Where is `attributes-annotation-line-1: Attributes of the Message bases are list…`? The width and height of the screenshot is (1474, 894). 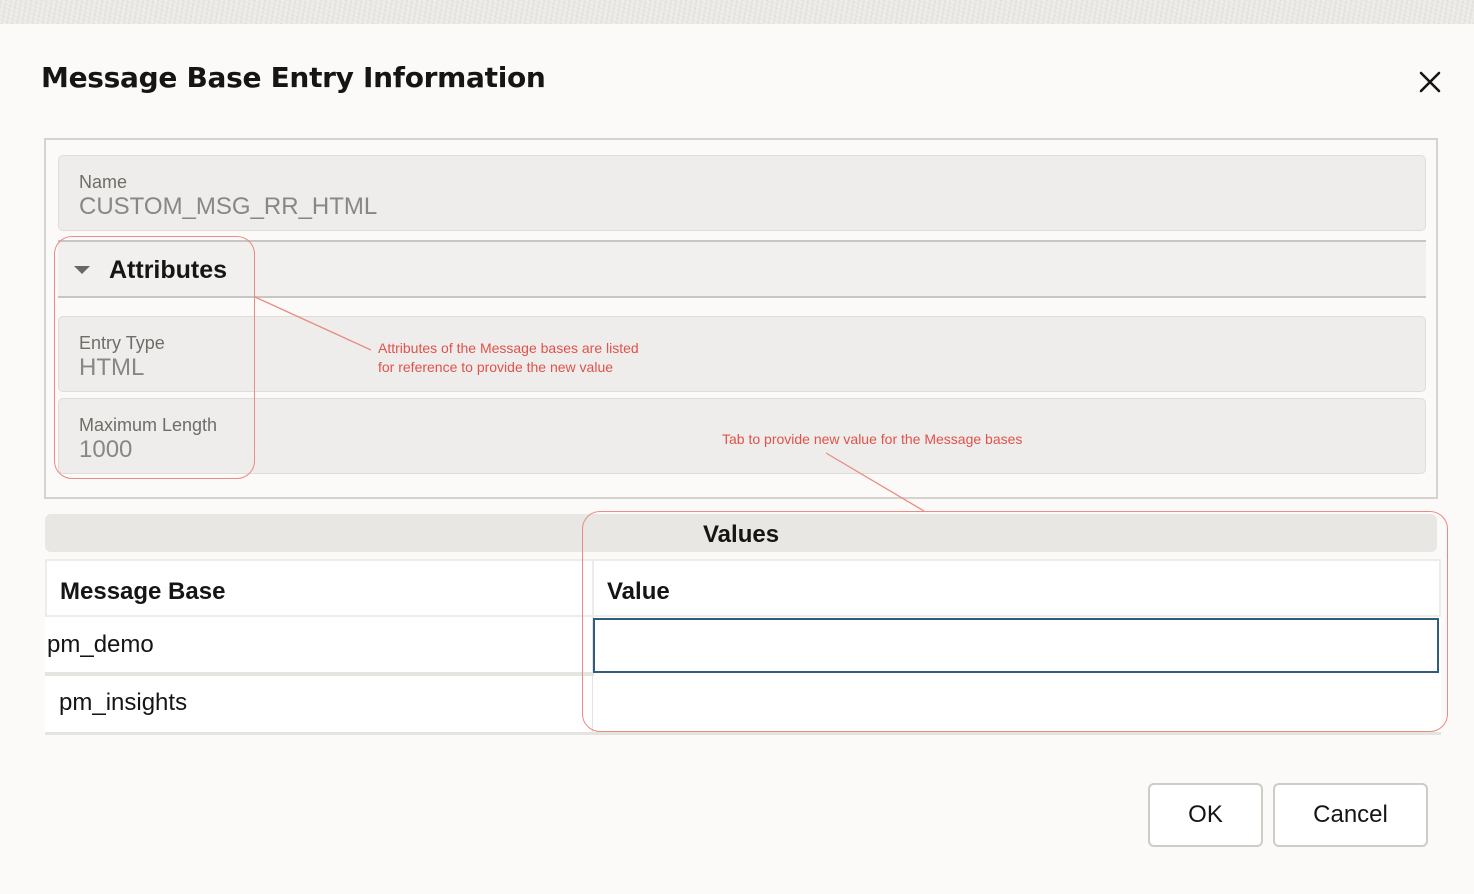 attributes-annotation-line-1: Attributes of the Message bases are list… is located at coordinates (508, 348).